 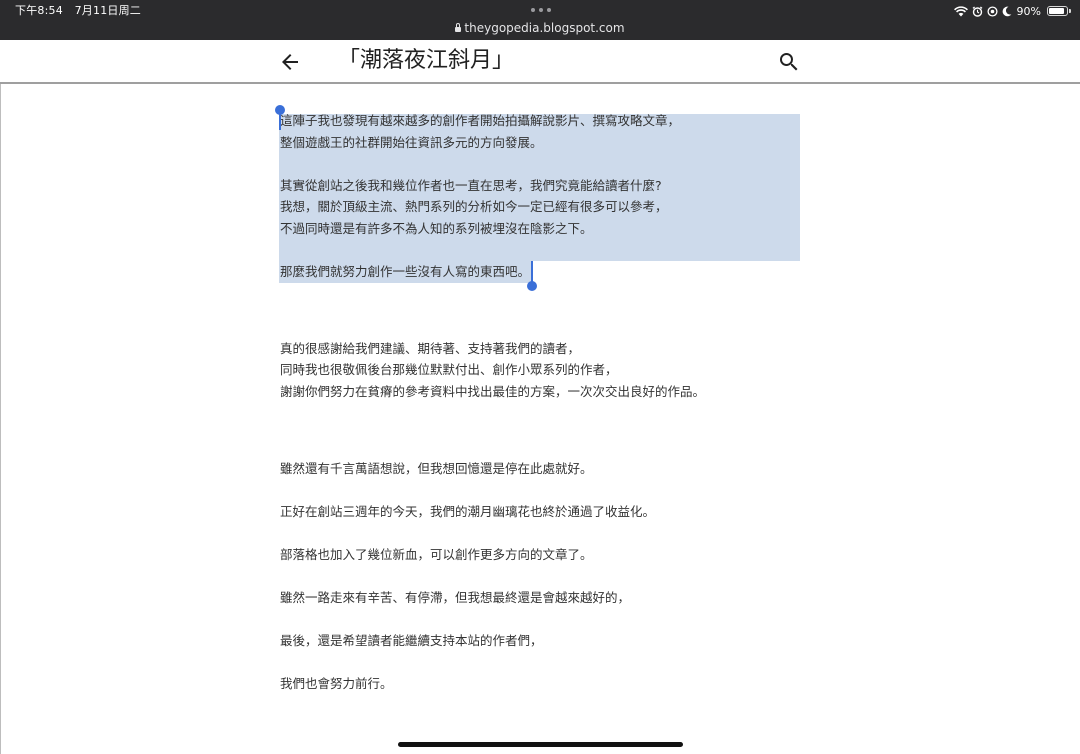 I want to click on moon-icon, so click(x=1007, y=11).